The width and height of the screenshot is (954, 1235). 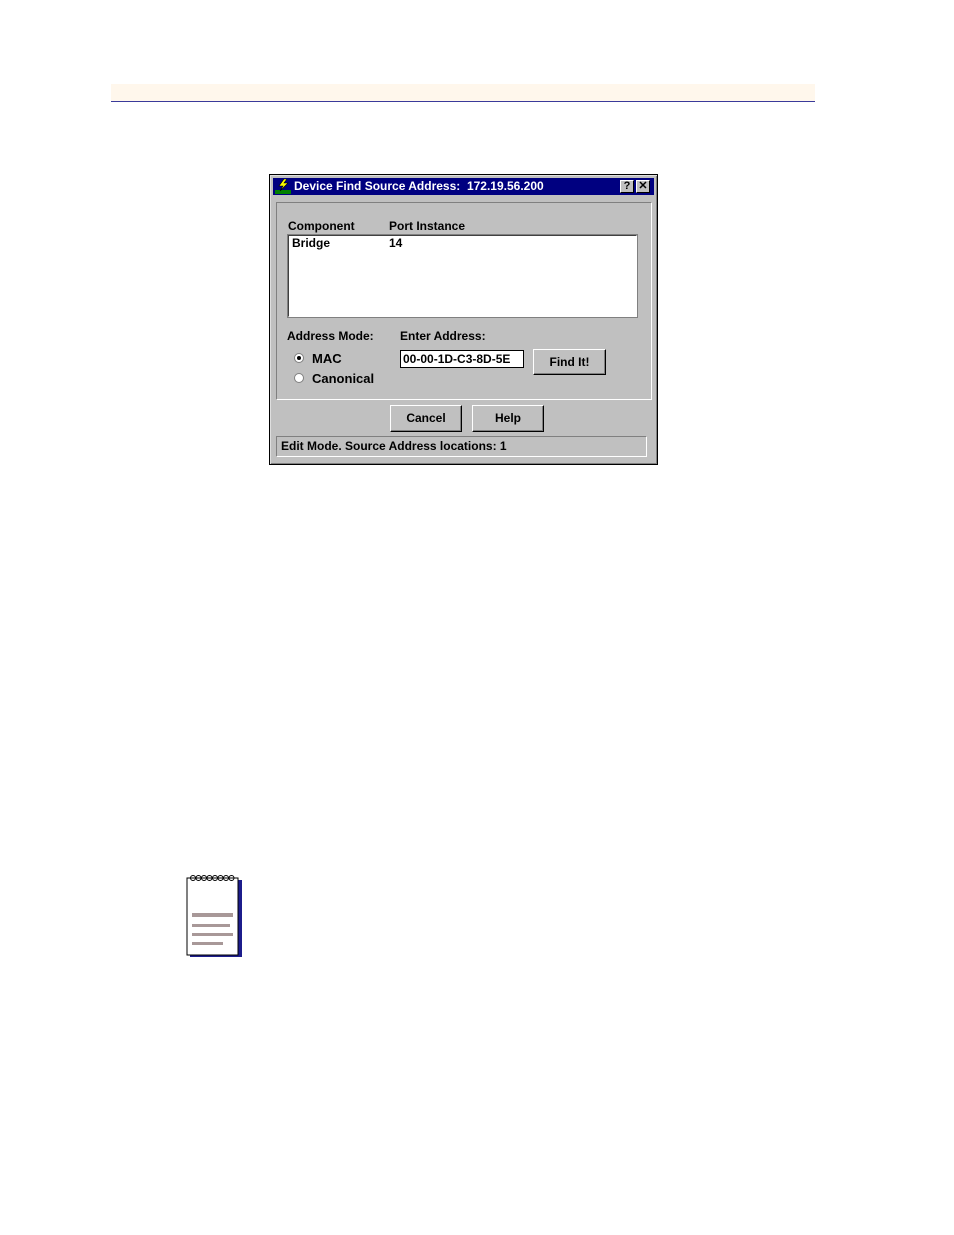 I want to click on column-header-component: Component, so click(x=321, y=226).